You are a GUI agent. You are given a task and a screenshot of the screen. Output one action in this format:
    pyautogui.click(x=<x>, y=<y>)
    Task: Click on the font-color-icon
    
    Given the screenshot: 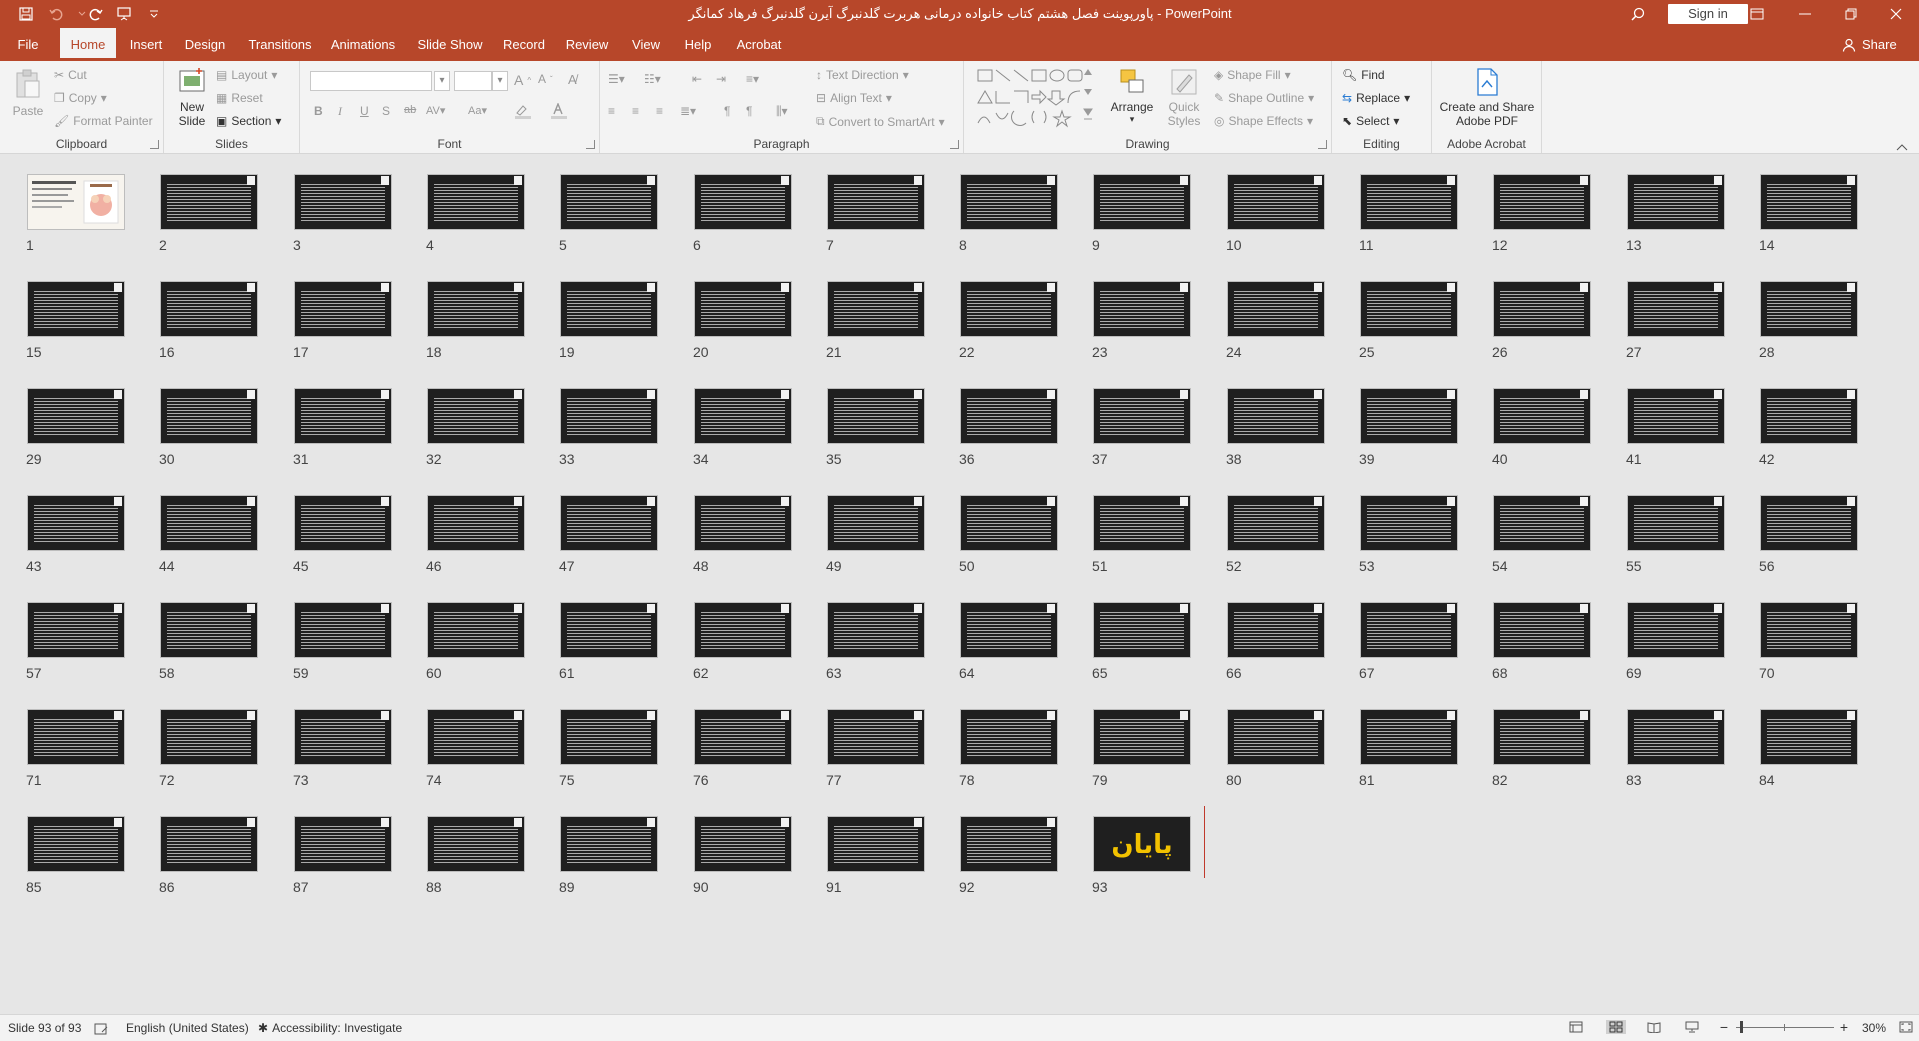 What is the action you would take?
    pyautogui.click(x=561, y=111)
    